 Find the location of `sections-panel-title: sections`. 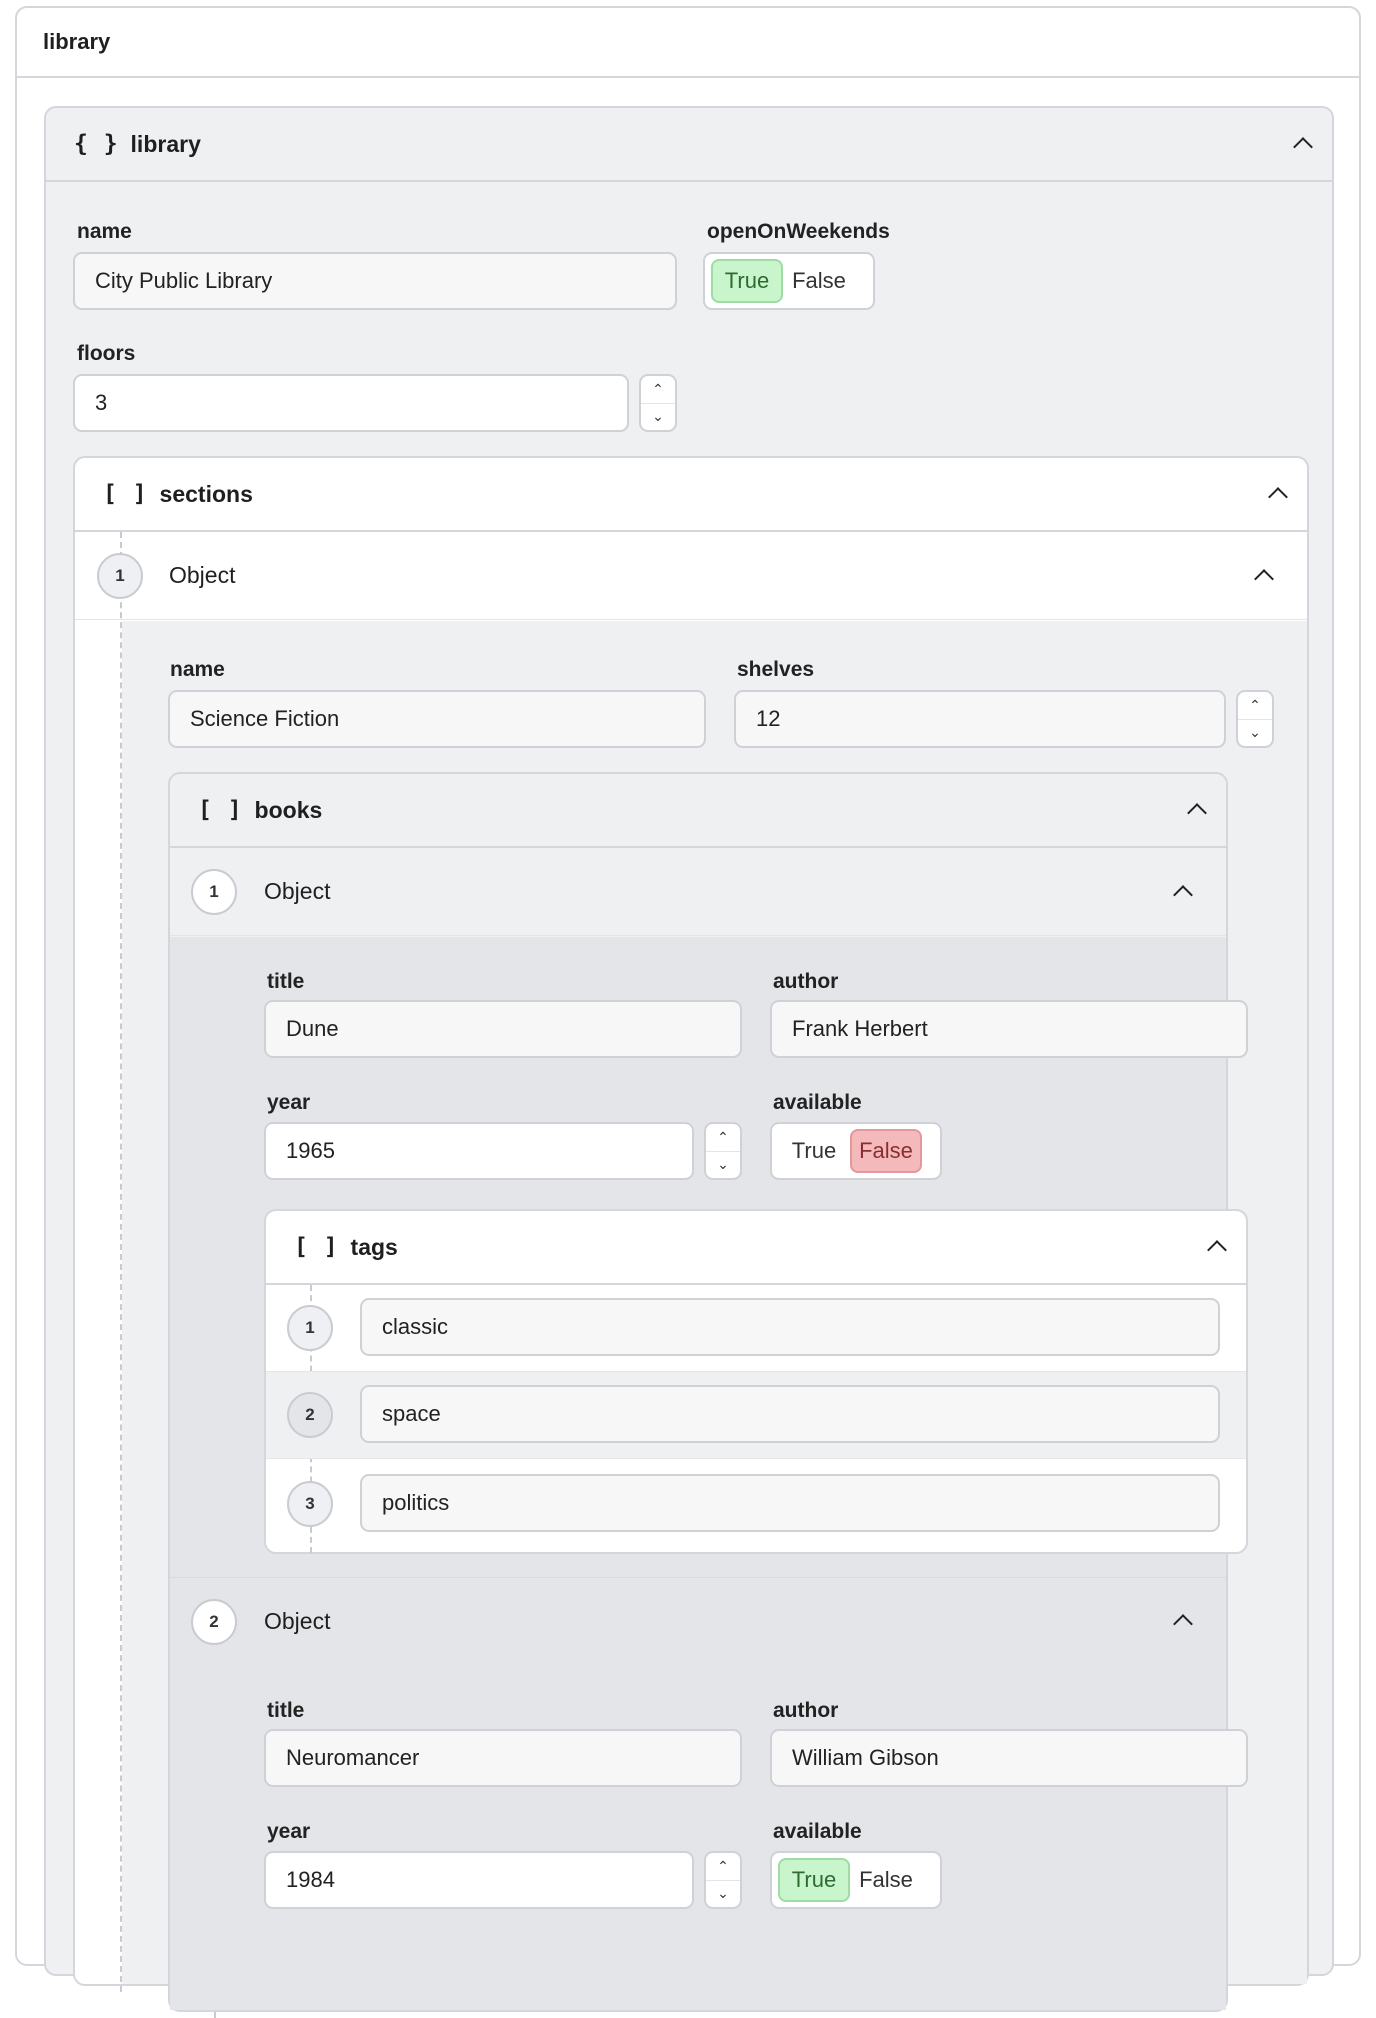

sections-panel-title: sections is located at coordinates (206, 493).